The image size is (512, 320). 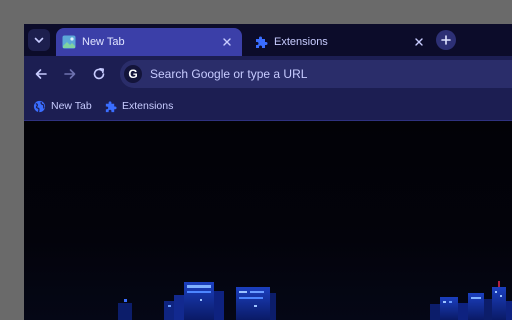 What do you see at coordinates (301, 42) in the screenshot?
I see `tab-title: Extensions` at bounding box center [301, 42].